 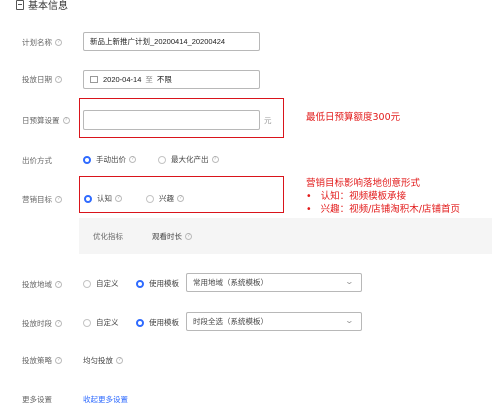 I want to click on time-template-select: 时段全选（系统模板） ⌄, so click(x=274, y=321).